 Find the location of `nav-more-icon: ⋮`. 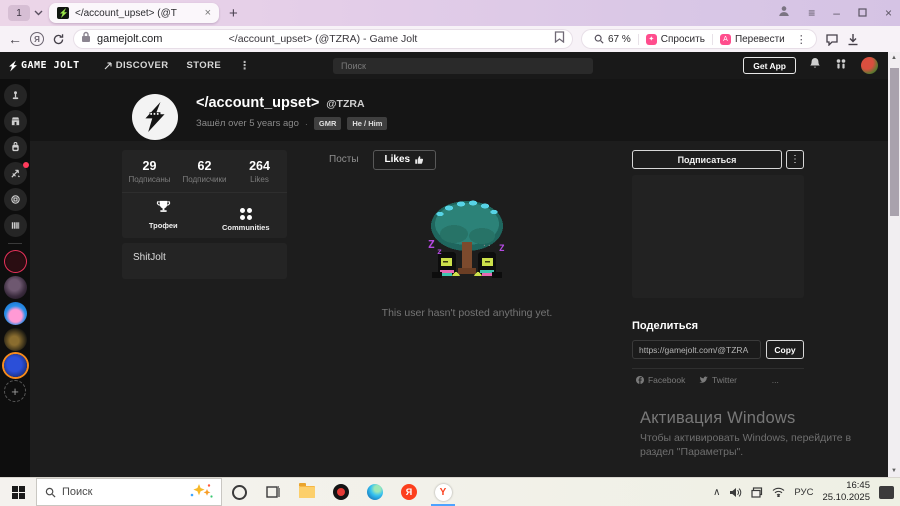

nav-more-icon: ⋮ is located at coordinates (244, 65).